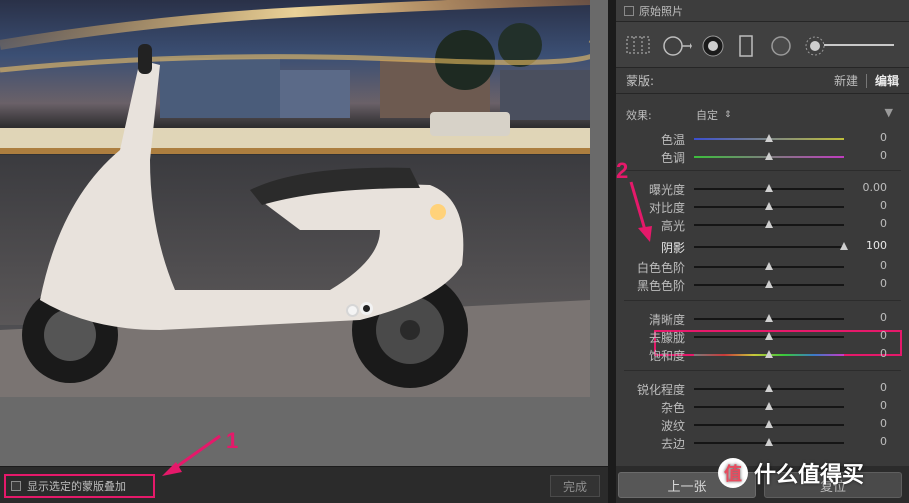 This screenshot has height=503, width=909. I want to click on slider-row: 色温 0, so click(762, 139).